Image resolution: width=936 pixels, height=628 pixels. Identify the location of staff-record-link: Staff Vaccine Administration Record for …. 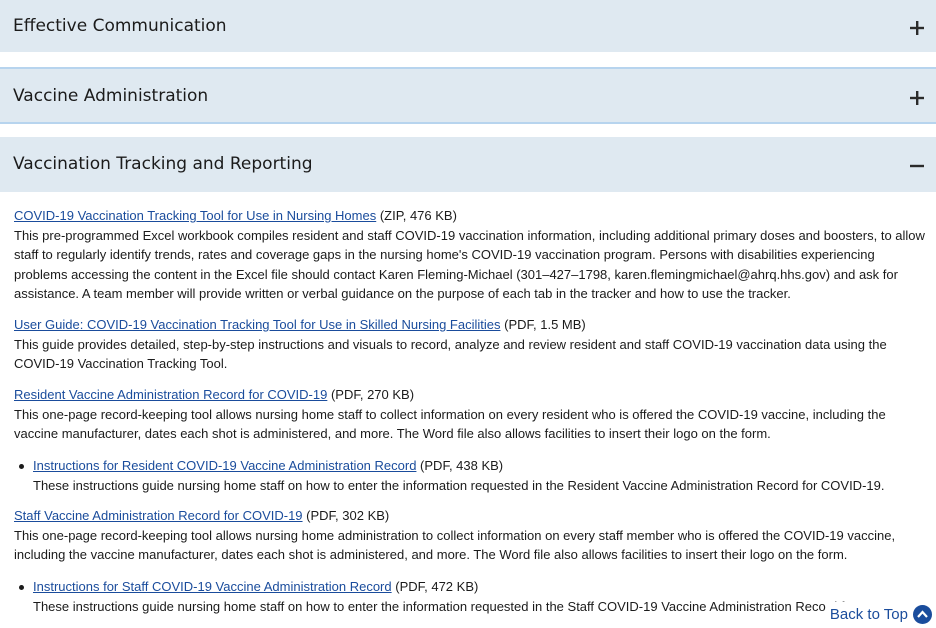
(158, 515).